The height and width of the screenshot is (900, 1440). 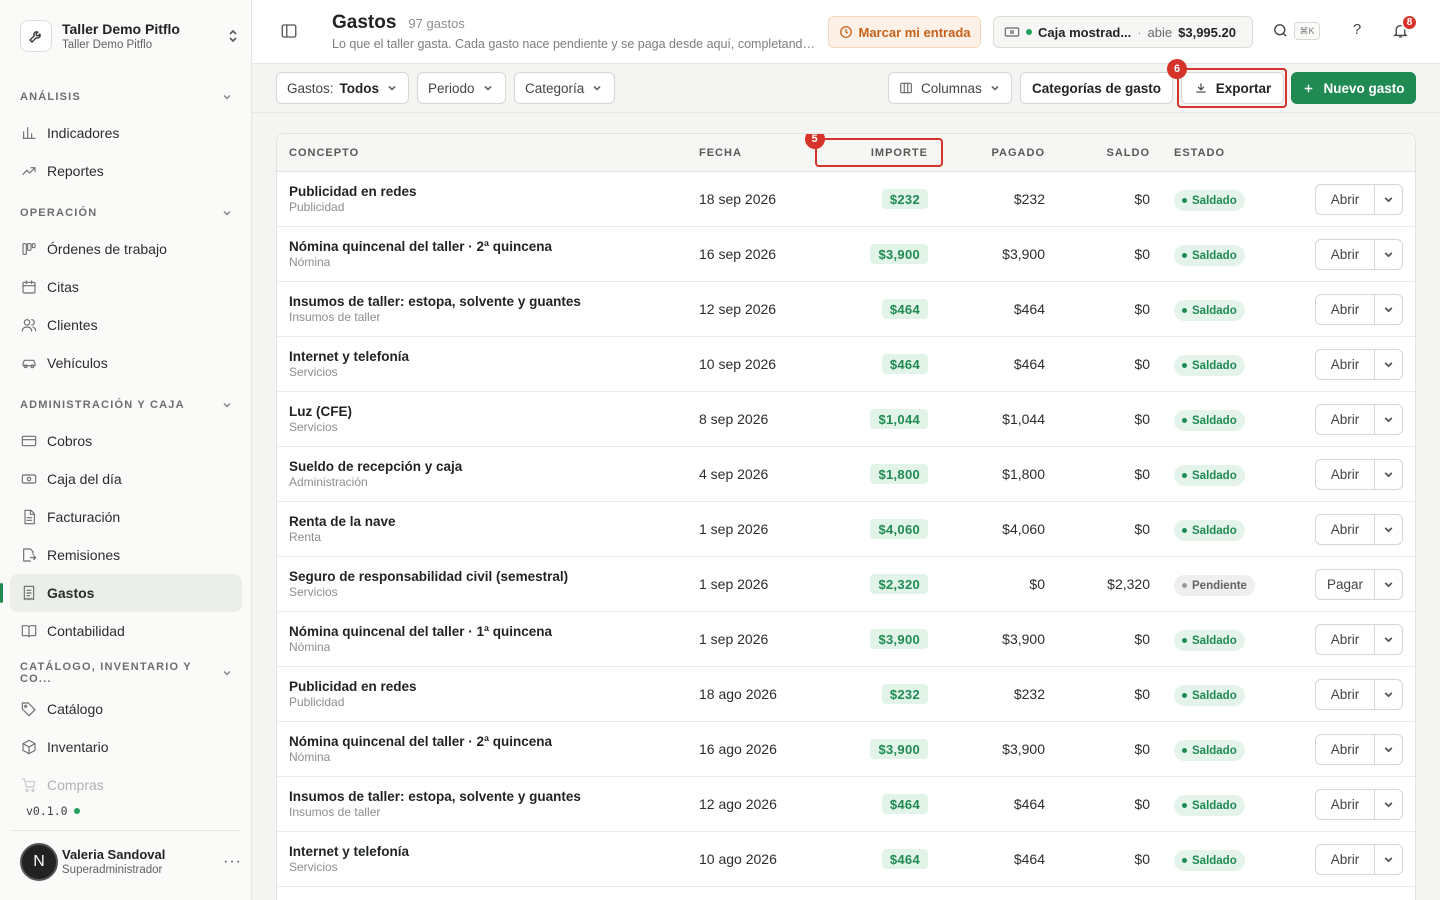 I want to click on user-name: Valeria Sandoval, so click(x=114, y=854).